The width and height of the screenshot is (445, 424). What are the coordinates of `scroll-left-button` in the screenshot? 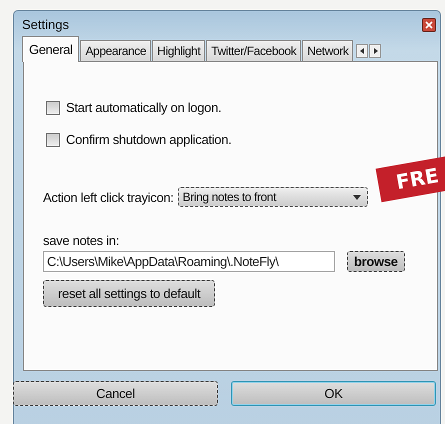 It's located at (362, 51).